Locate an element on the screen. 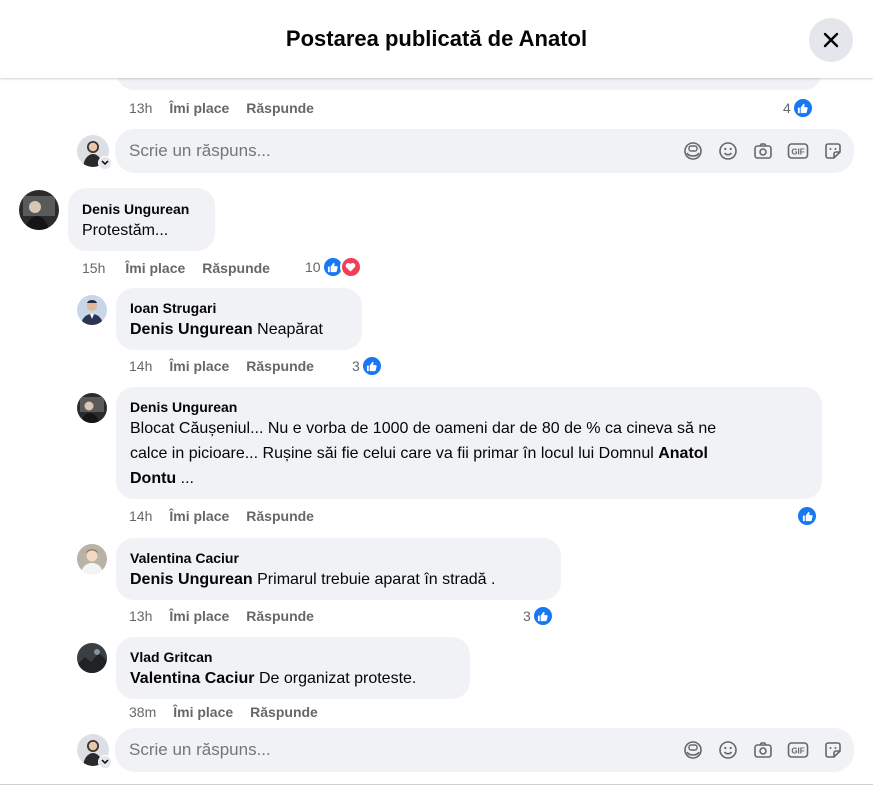 This screenshot has height=799, width=873. reaction-count: 4 is located at coordinates (798, 108).